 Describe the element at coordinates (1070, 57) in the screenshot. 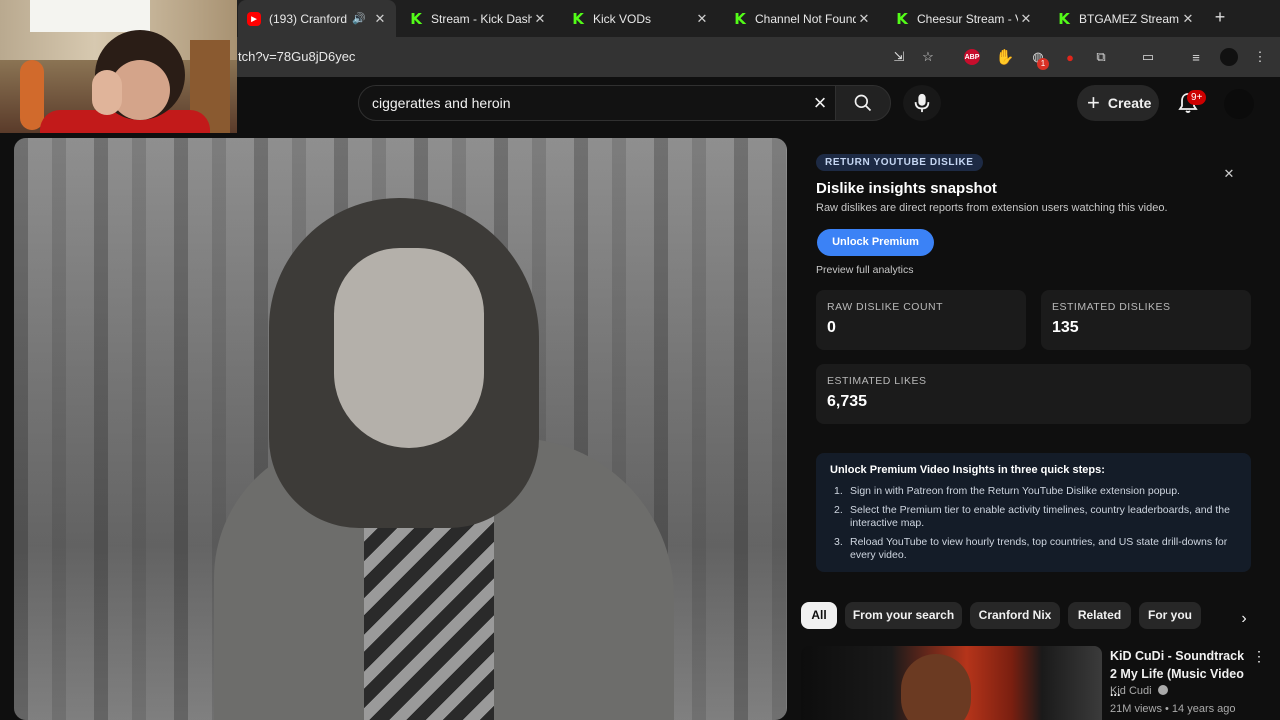

I see `youtube-extension-icon: ●` at that location.